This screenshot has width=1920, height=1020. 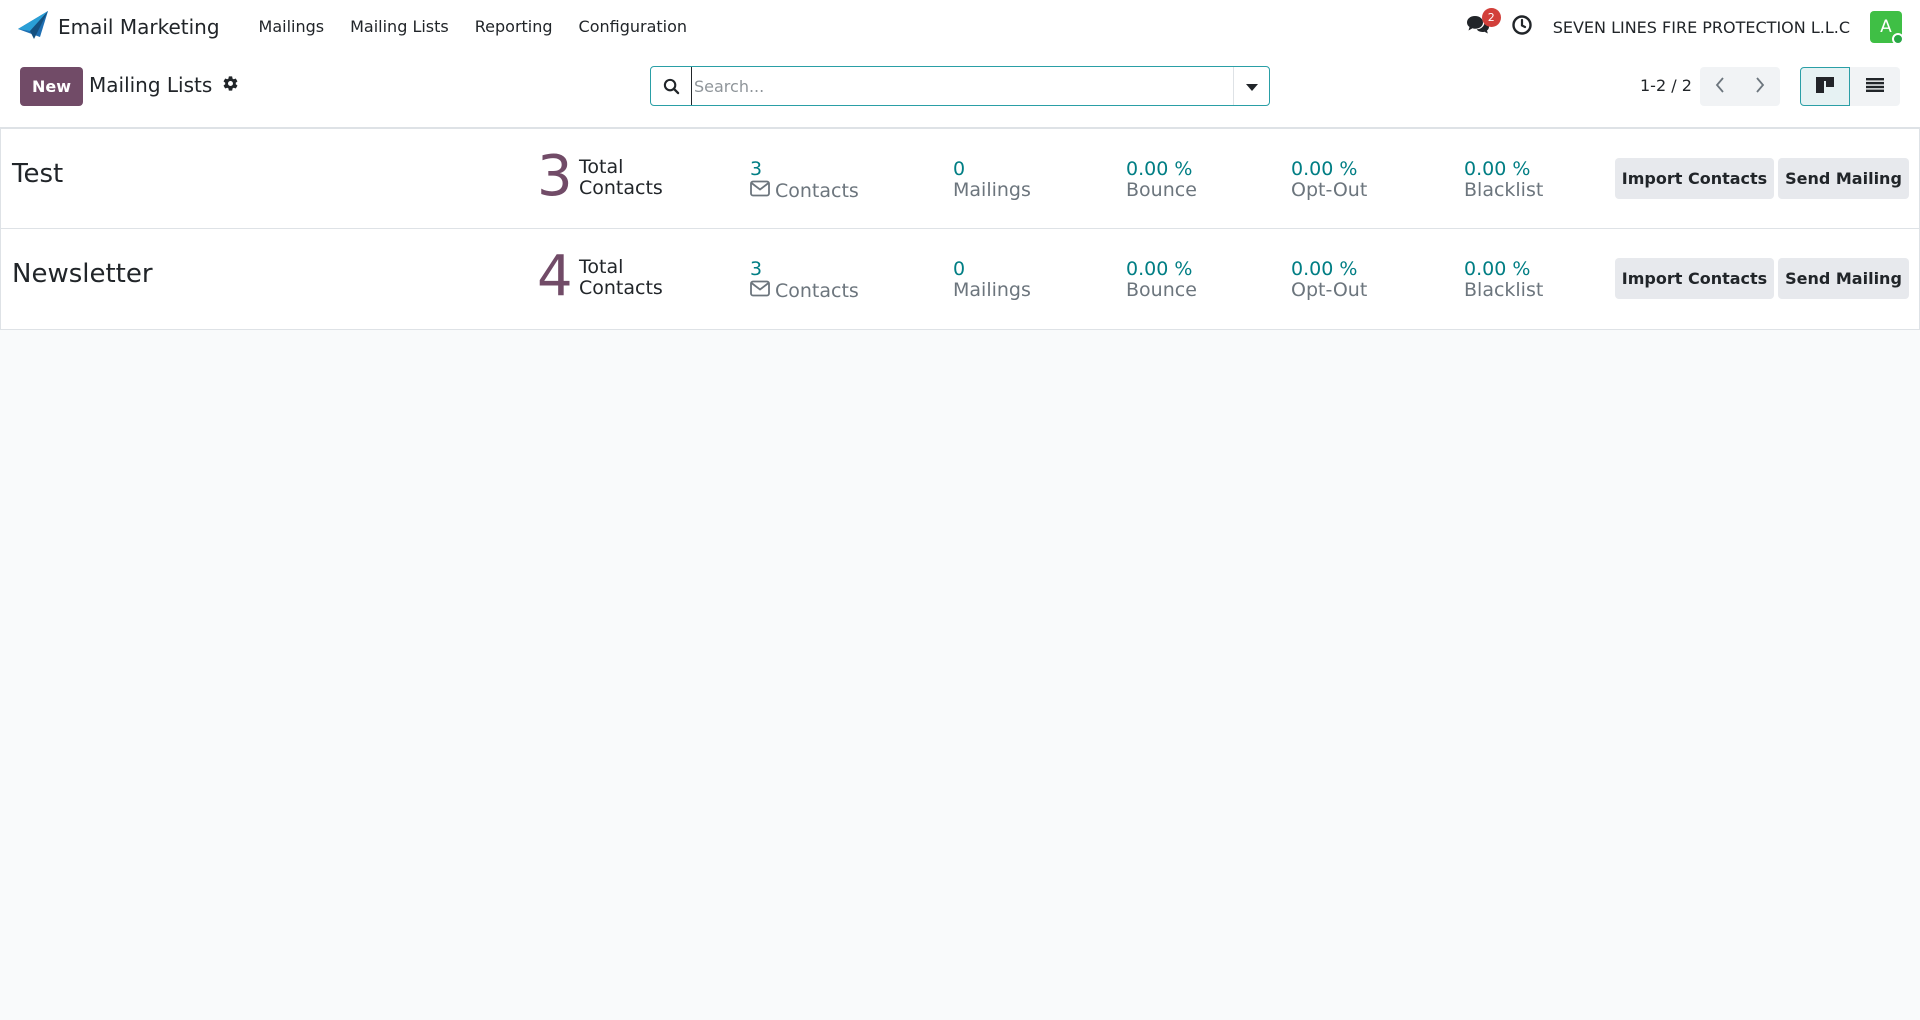 I want to click on user-avatar: A, so click(x=1887, y=28).